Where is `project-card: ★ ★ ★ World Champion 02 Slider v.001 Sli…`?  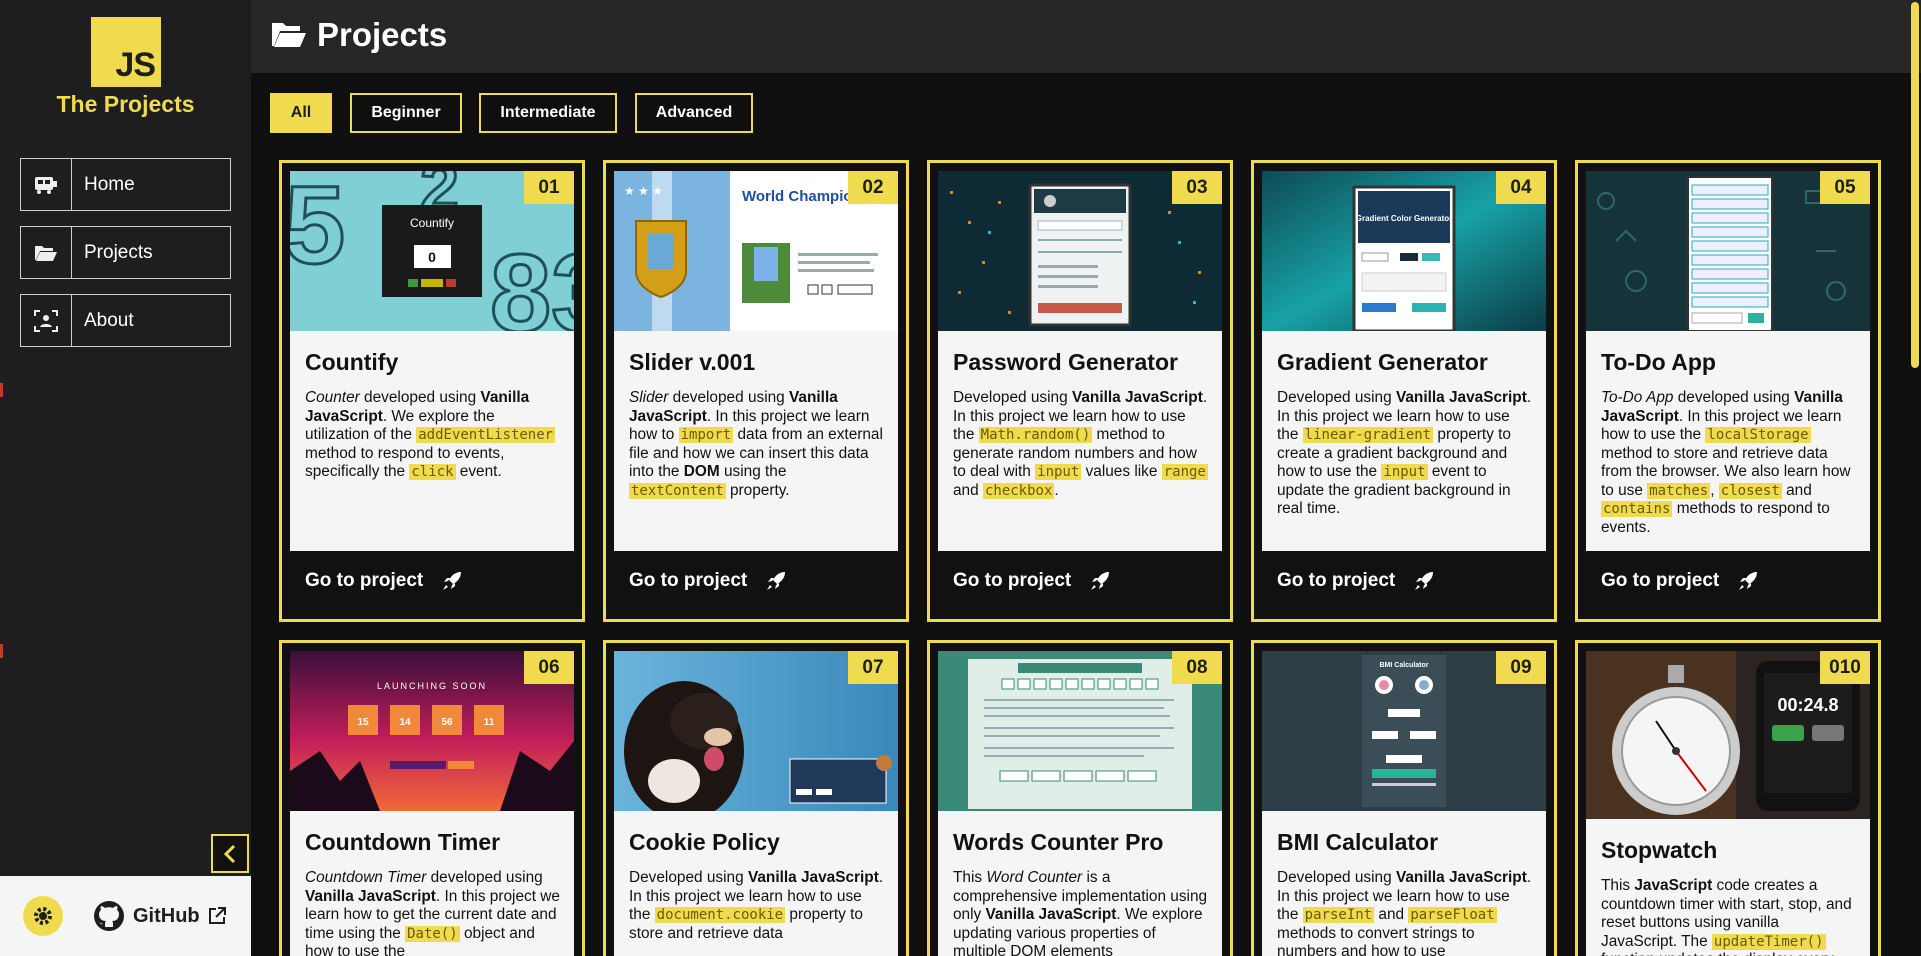 project-card: ★ ★ ★ World Champion 02 Slider v.001 Sli… is located at coordinates (756, 391).